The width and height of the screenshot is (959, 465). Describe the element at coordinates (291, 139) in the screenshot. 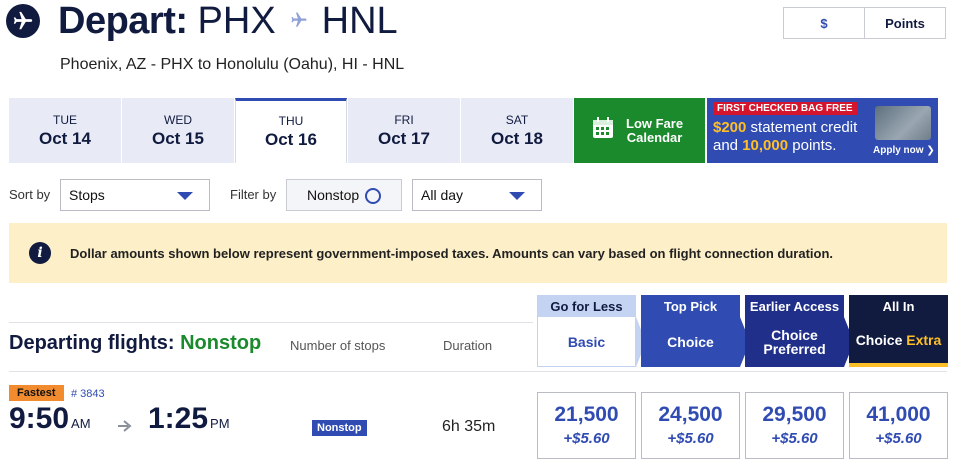

I see `date-tab-date: Oct 16` at that location.